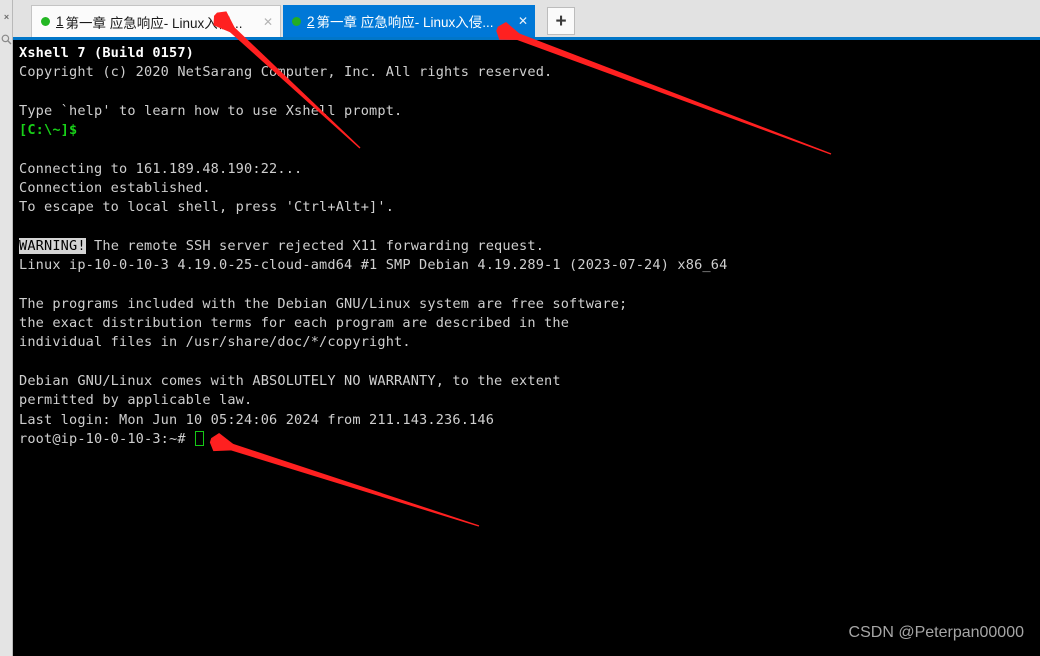 The image size is (1040, 656). Describe the element at coordinates (561, 21) in the screenshot. I see `new-tab-button: +` at that location.